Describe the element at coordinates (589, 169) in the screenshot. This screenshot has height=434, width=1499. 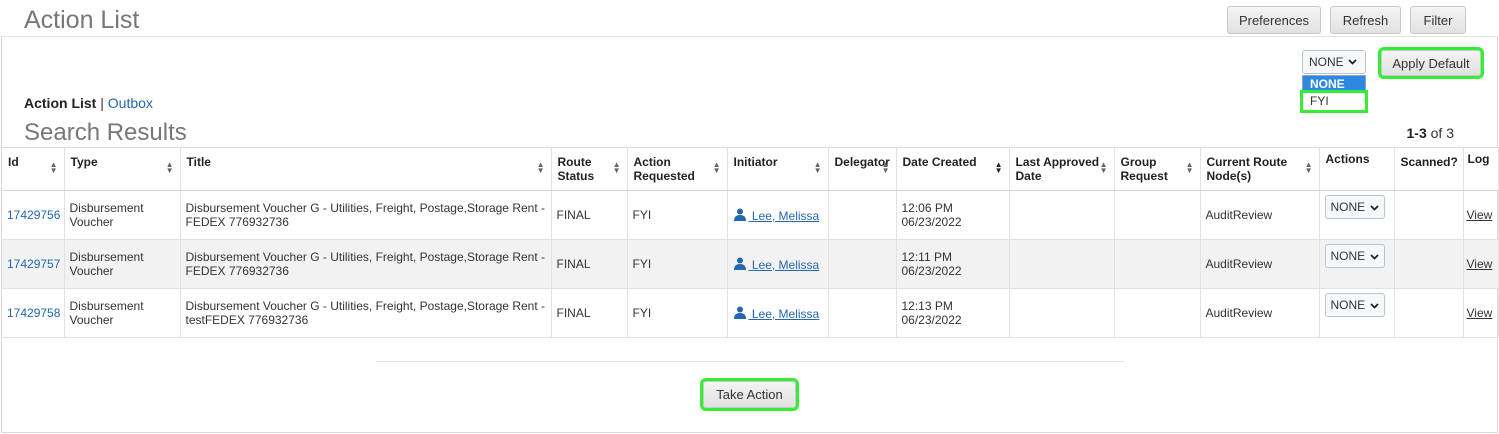
I see `column-header-route-status: Route Status ▲ ▼` at that location.